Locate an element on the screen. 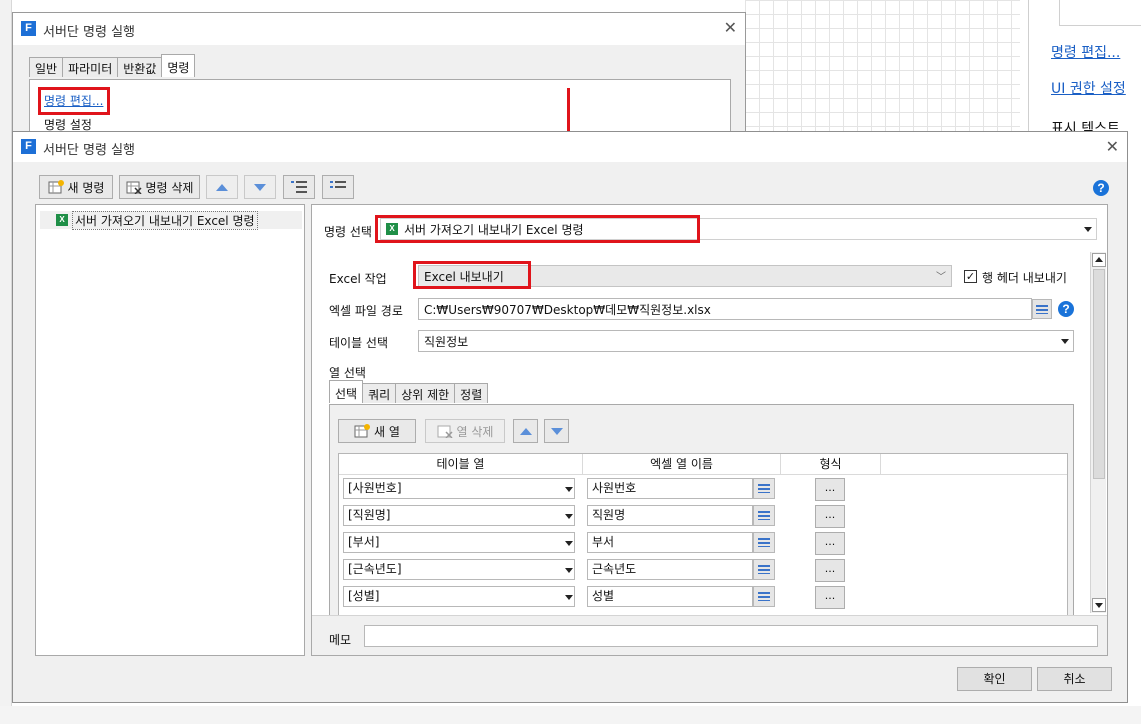  list-icon is located at coordinates (338, 184).